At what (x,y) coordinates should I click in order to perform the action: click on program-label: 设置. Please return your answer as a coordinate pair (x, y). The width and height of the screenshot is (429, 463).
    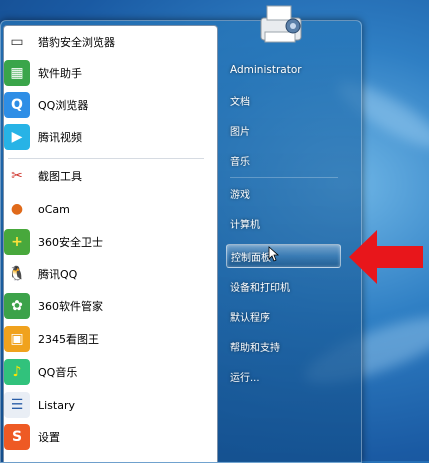
    Looking at the image, I should click on (49, 437).